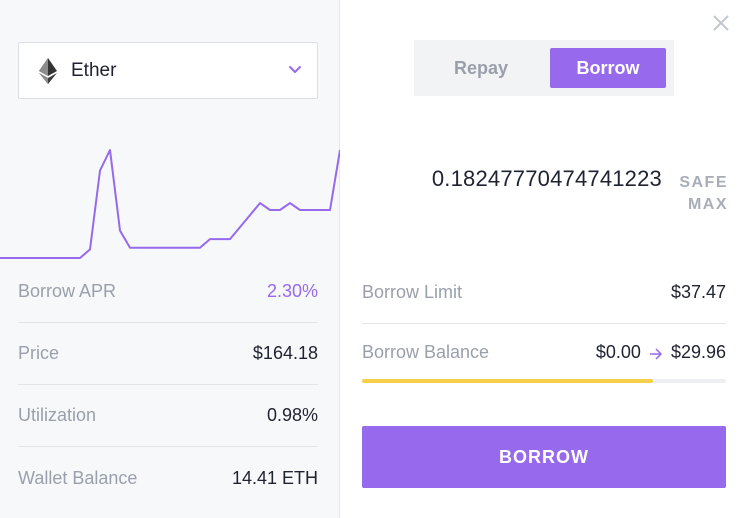 The image size is (740, 518). Describe the element at coordinates (656, 352) in the screenshot. I see `arrow-right-icon` at that location.